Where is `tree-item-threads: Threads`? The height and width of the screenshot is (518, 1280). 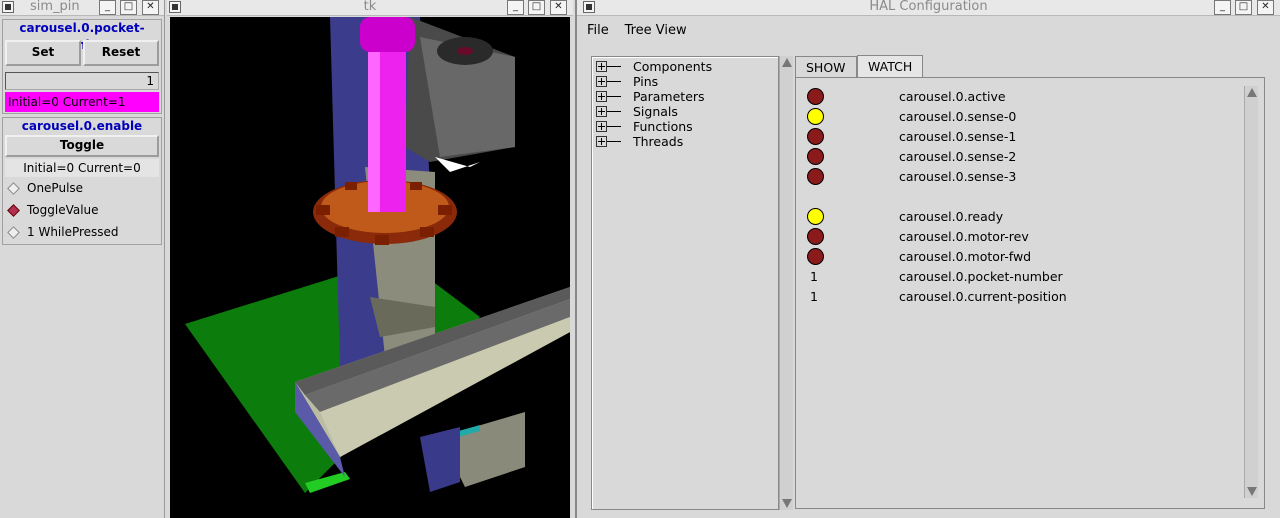
tree-item-threads: Threads is located at coordinates (639, 141).